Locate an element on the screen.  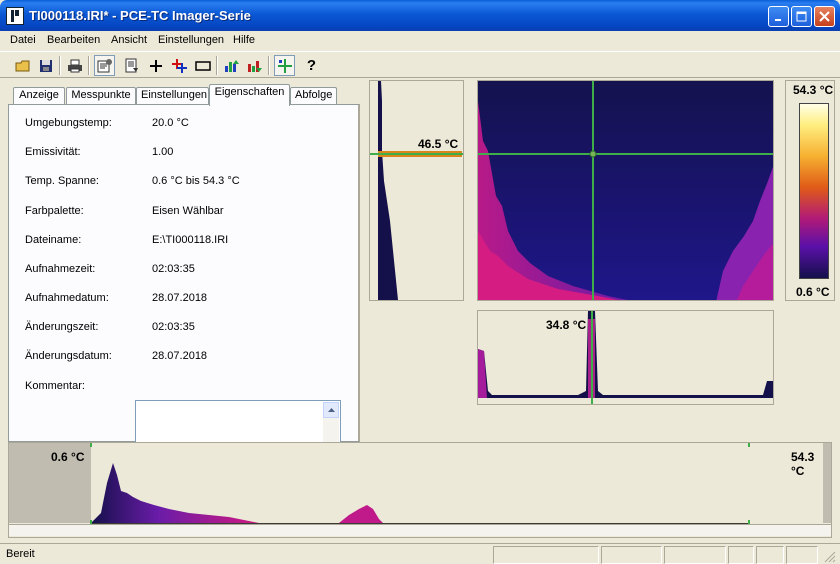
menu-einstellungen: Einstellungen is located at coordinates (191, 40).